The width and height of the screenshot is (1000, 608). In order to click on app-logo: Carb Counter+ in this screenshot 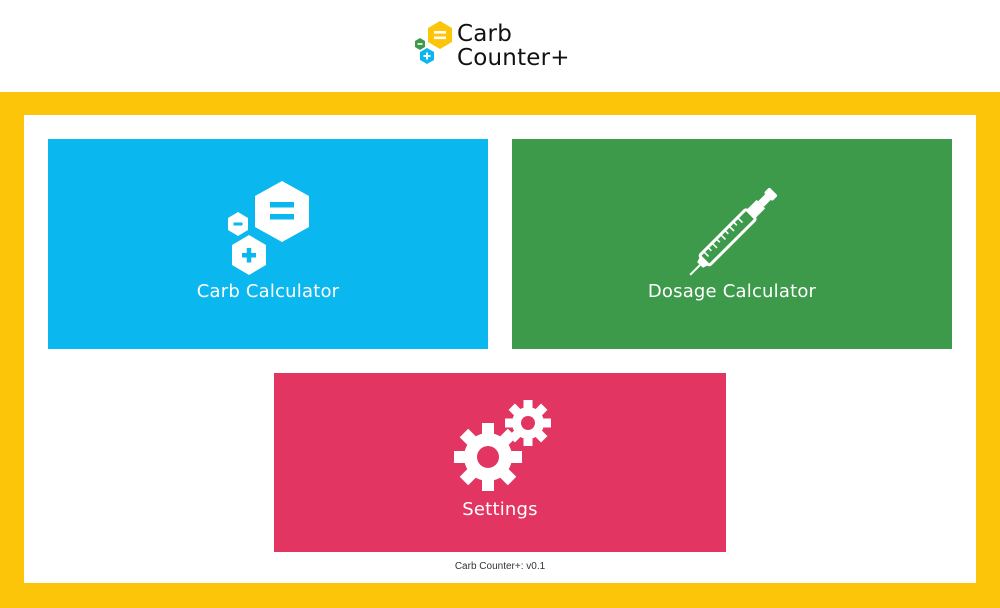, I will do `click(503, 46)`.